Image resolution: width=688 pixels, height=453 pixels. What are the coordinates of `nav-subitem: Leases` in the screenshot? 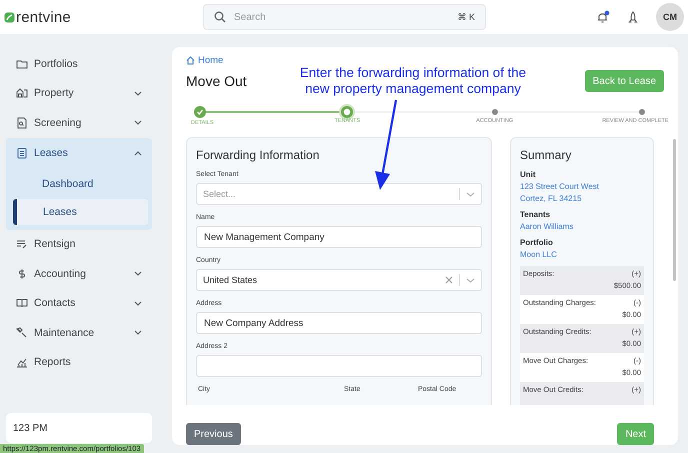 It's located at (80, 211).